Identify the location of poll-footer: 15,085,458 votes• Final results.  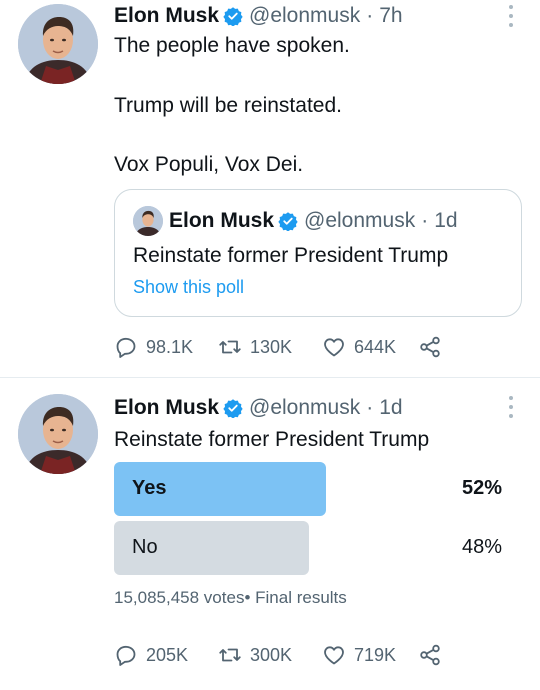
(230, 598).